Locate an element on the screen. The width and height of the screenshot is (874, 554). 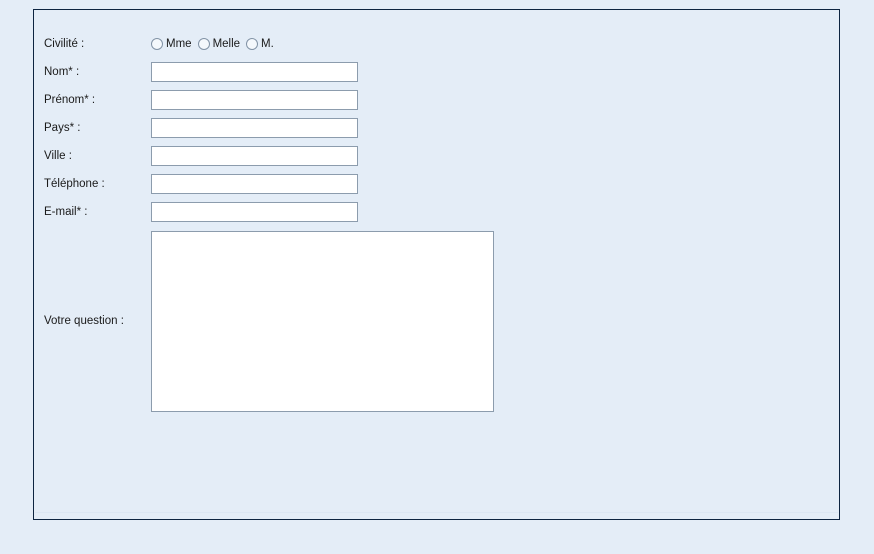
field-telephone-wrapper is located at coordinates (254, 184).